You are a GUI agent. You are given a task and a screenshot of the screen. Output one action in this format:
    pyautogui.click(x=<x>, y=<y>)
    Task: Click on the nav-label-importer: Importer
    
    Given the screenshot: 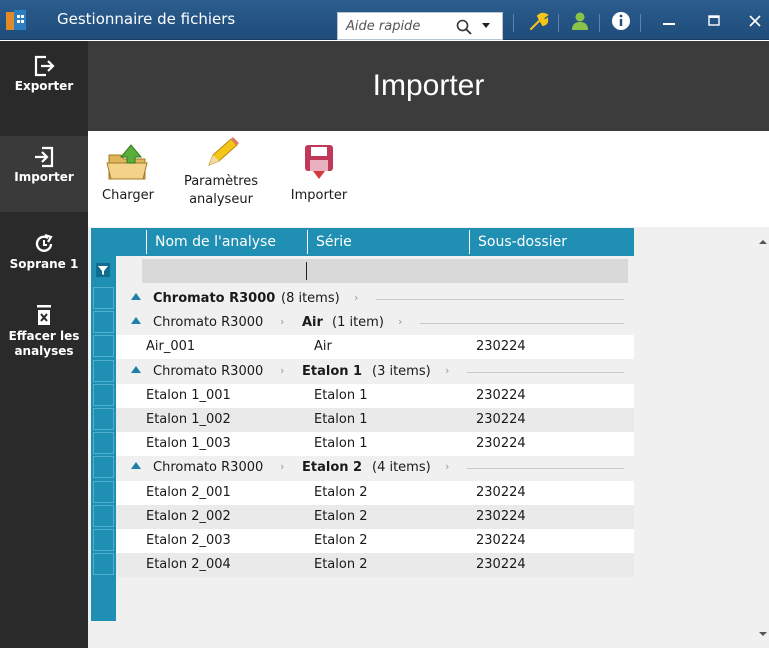 What is the action you would take?
    pyautogui.click(x=44, y=177)
    